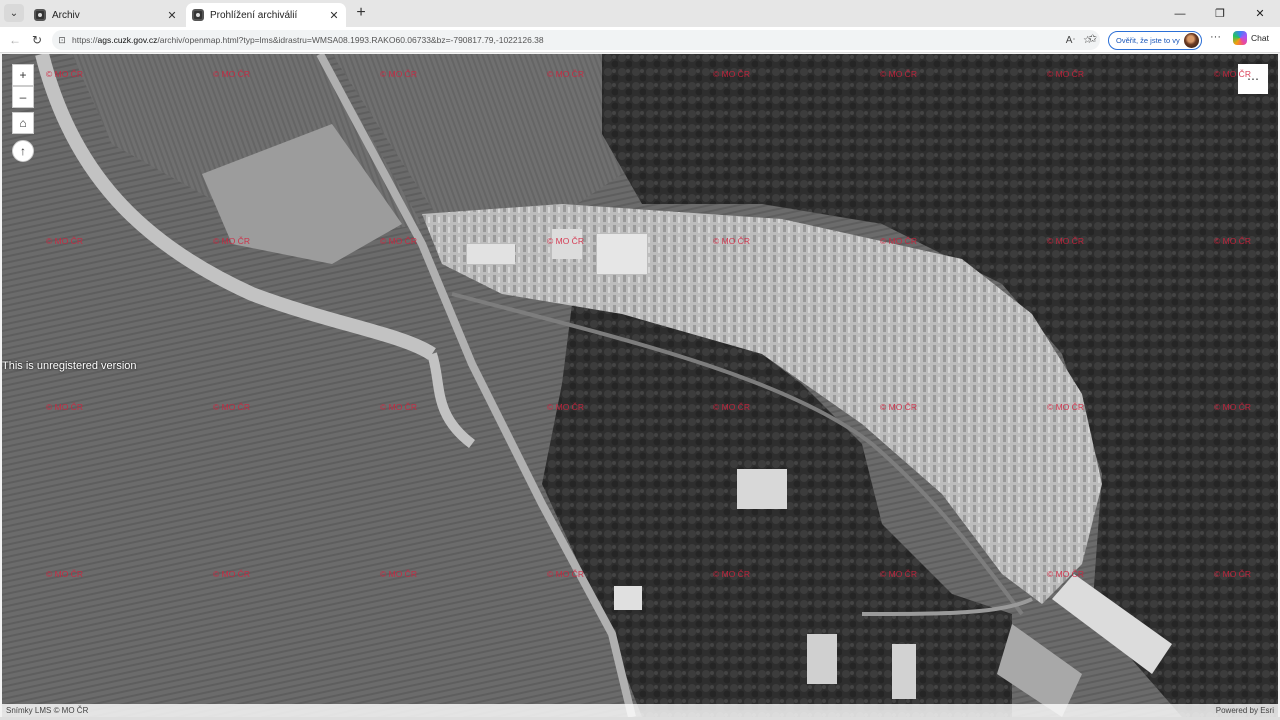 Image resolution: width=1280 pixels, height=720 pixels. Describe the element at coordinates (1260, 13) in the screenshot. I see `close-window-button: ✕` at that location.